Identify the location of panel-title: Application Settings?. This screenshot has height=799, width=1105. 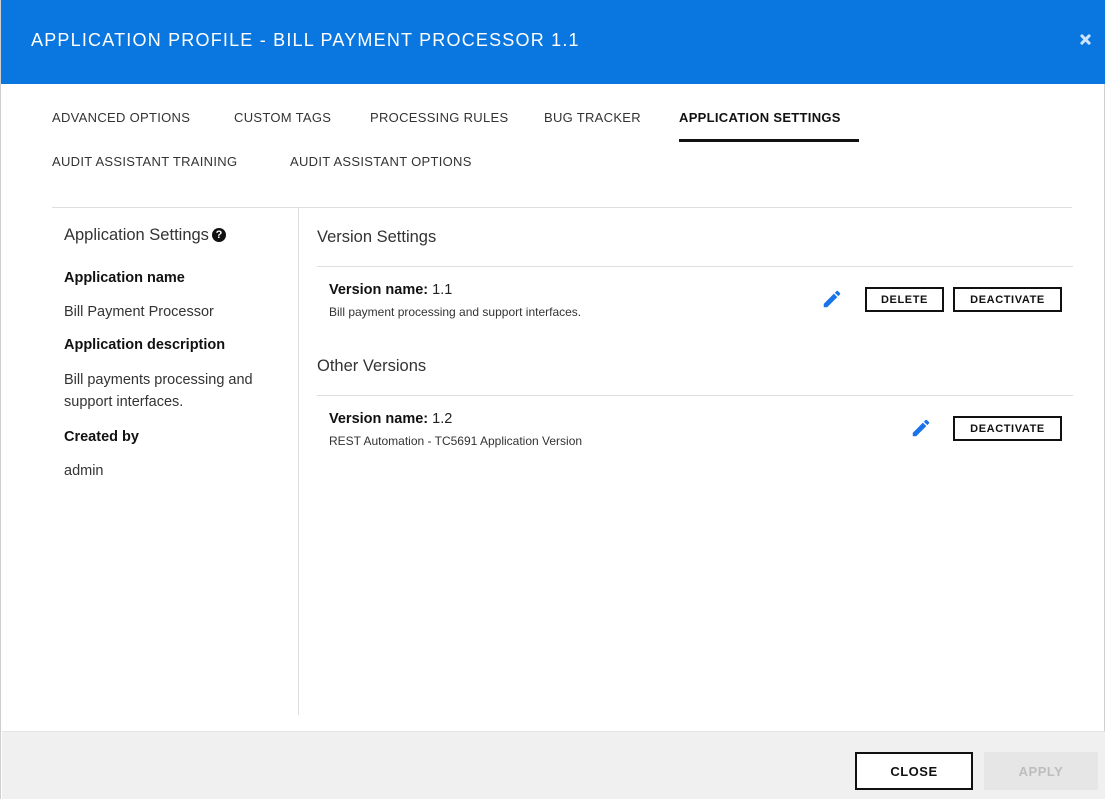
(145, 235).